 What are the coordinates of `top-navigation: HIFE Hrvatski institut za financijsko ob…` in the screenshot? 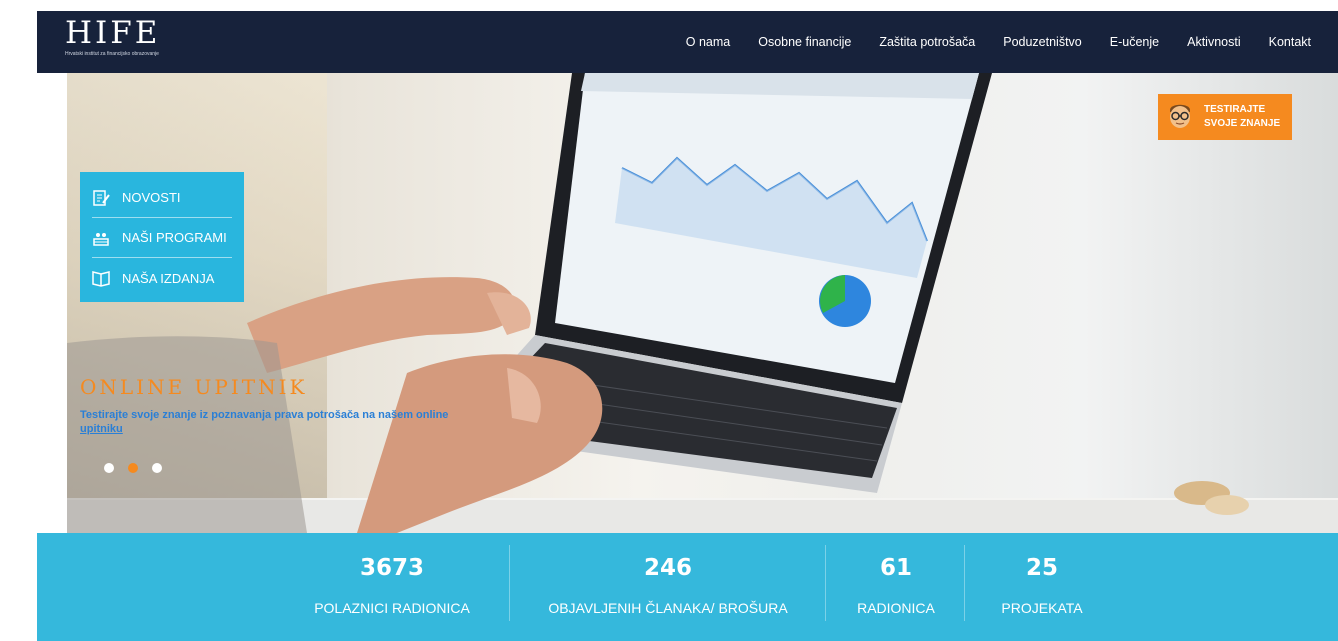 It's located at (687, 42).